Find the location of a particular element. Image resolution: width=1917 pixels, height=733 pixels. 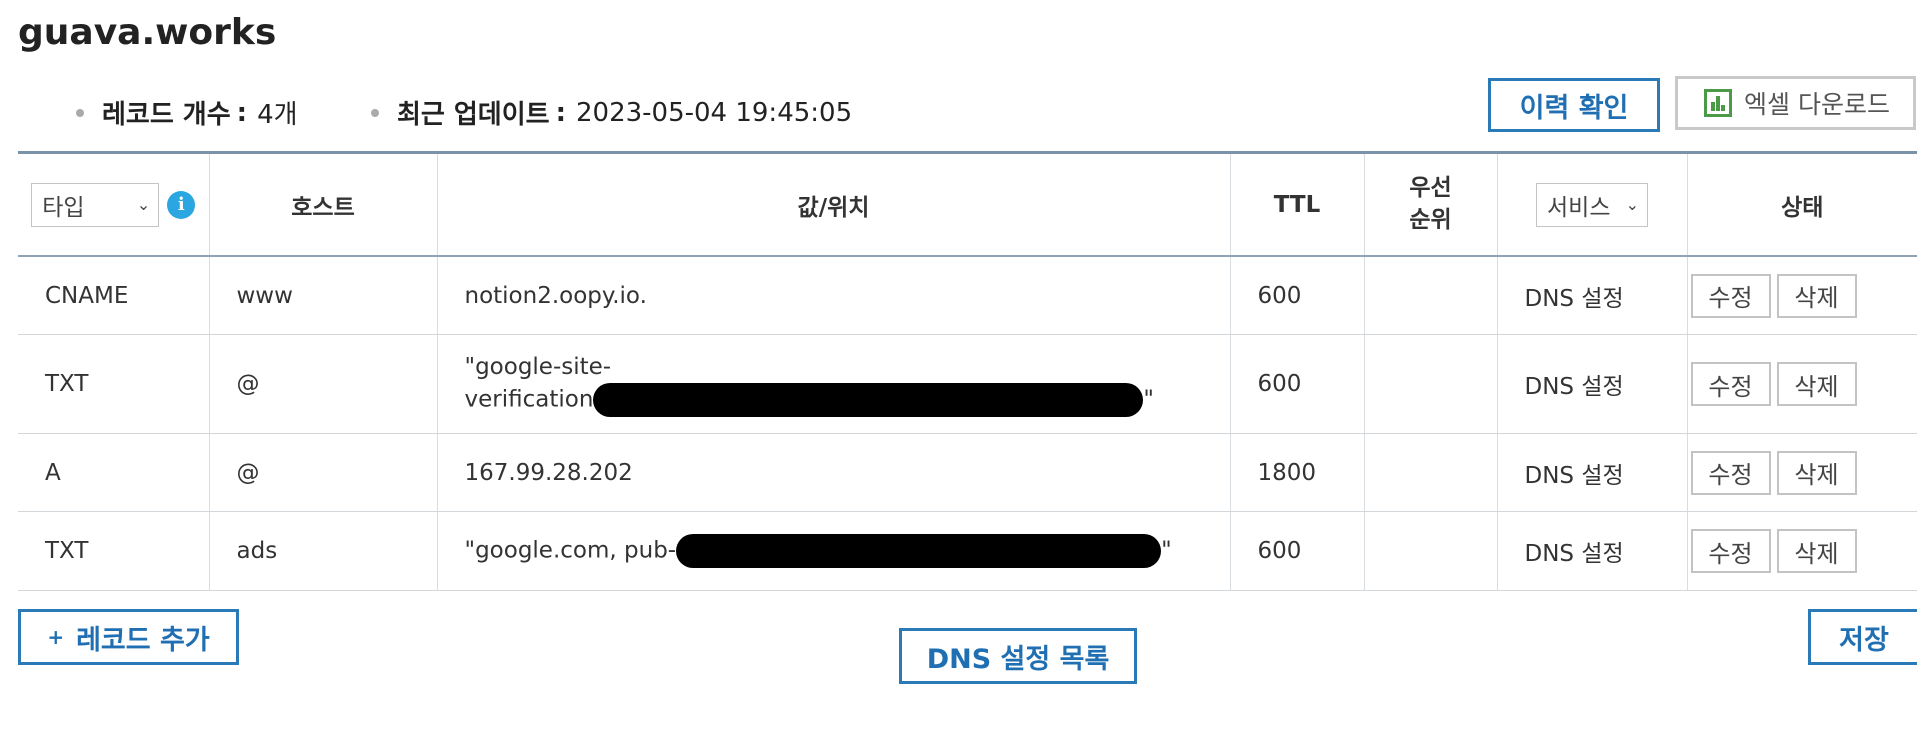

record-count: 레코드 개수 : 4개 is located at coordinates (187, 112).